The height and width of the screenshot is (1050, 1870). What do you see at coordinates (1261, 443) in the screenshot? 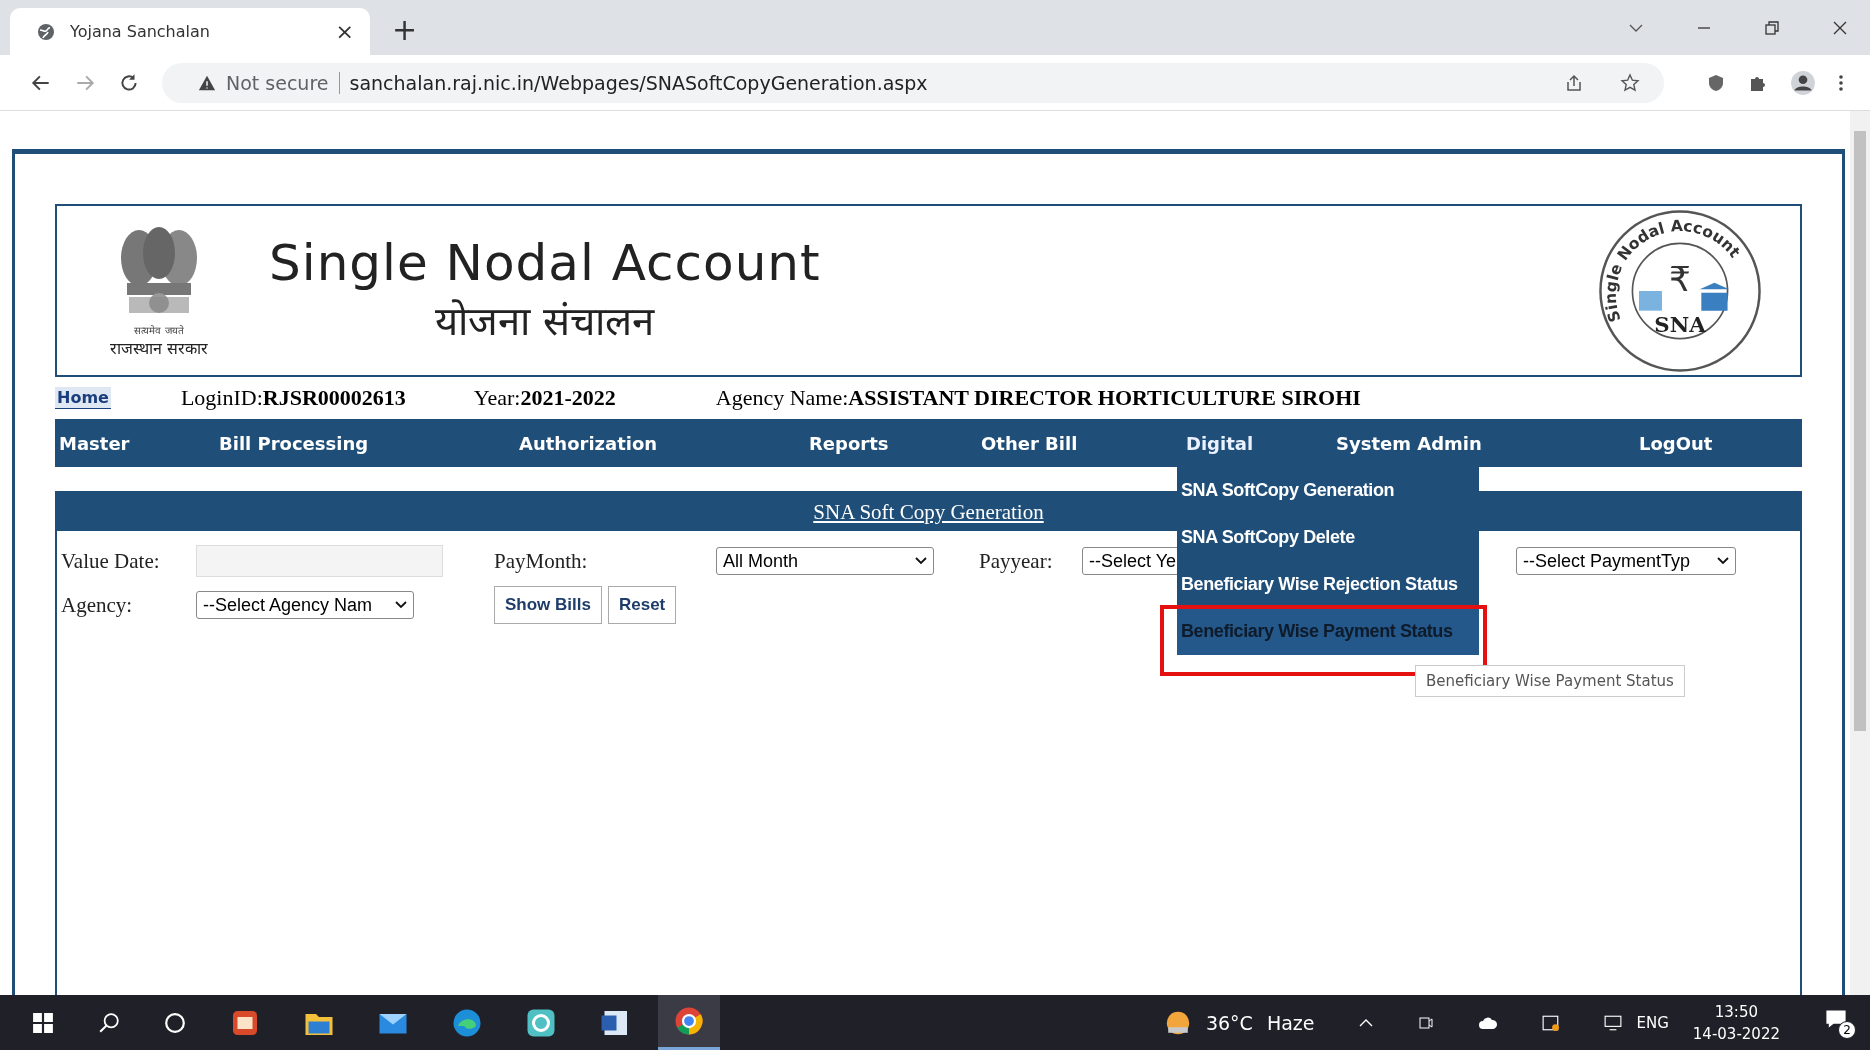
I see `nav-item: Digital` at bounding box center [1261, 443].